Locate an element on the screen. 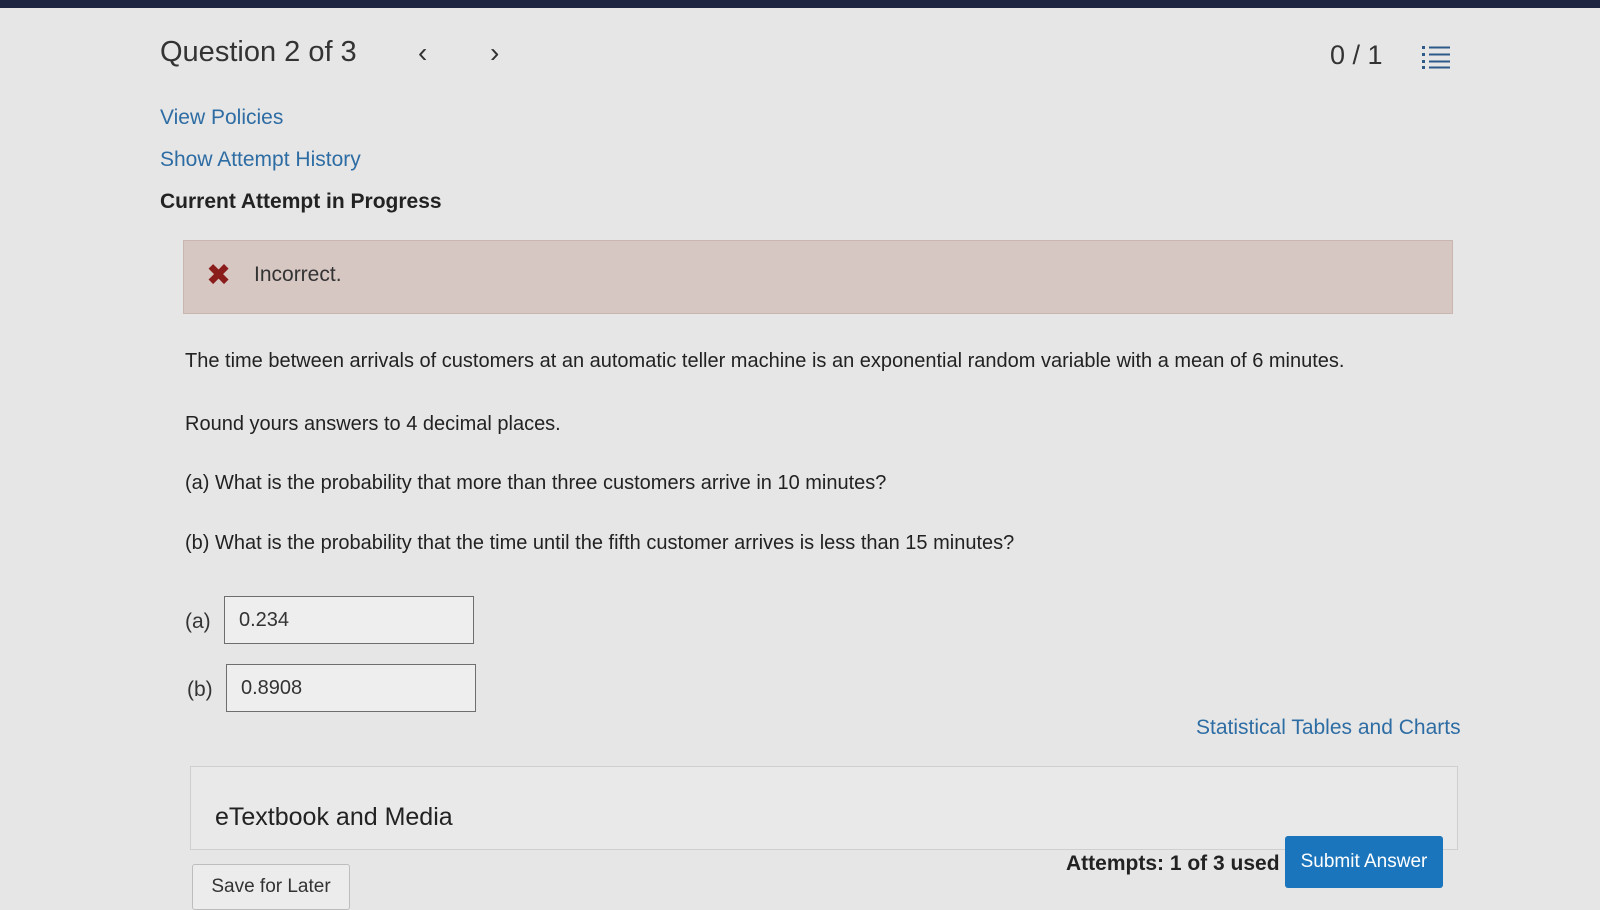  list-icon is located at coordinates (1436, 57).